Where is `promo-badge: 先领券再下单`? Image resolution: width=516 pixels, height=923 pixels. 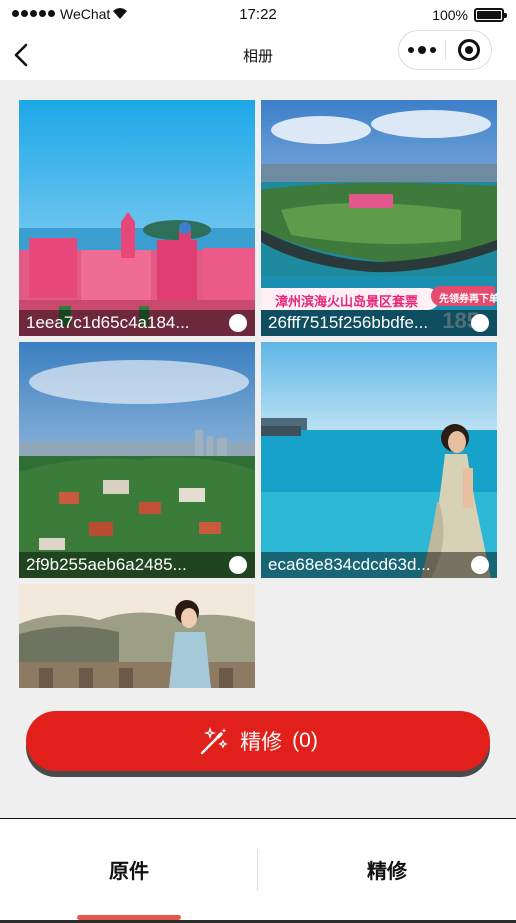
promo-badge: 先领券再下单 is located at coordinates (464, 296).